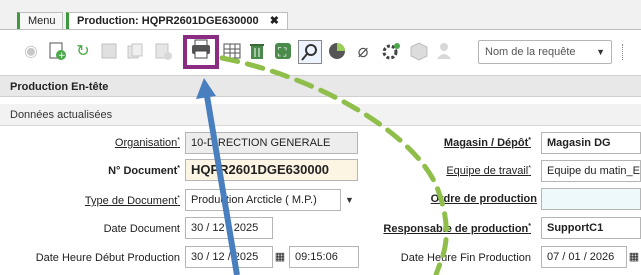 The width and height of the screenshot is (641, 275). I want to click on document-type-select: Production Arcticle ( M.P.), so click(263, 200).